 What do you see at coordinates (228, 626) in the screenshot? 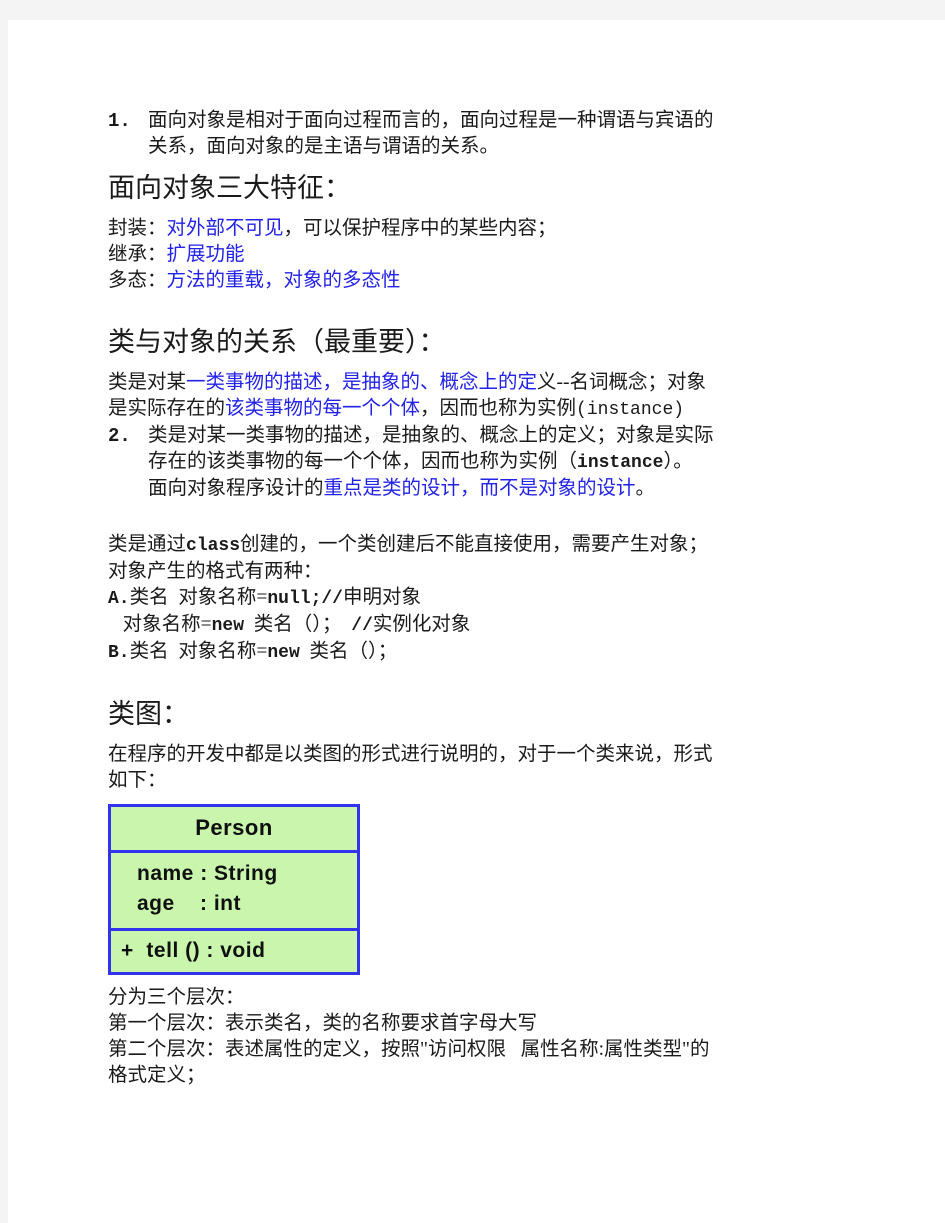
I see `option-a-new-code: new` at bounding box center [228, 626].